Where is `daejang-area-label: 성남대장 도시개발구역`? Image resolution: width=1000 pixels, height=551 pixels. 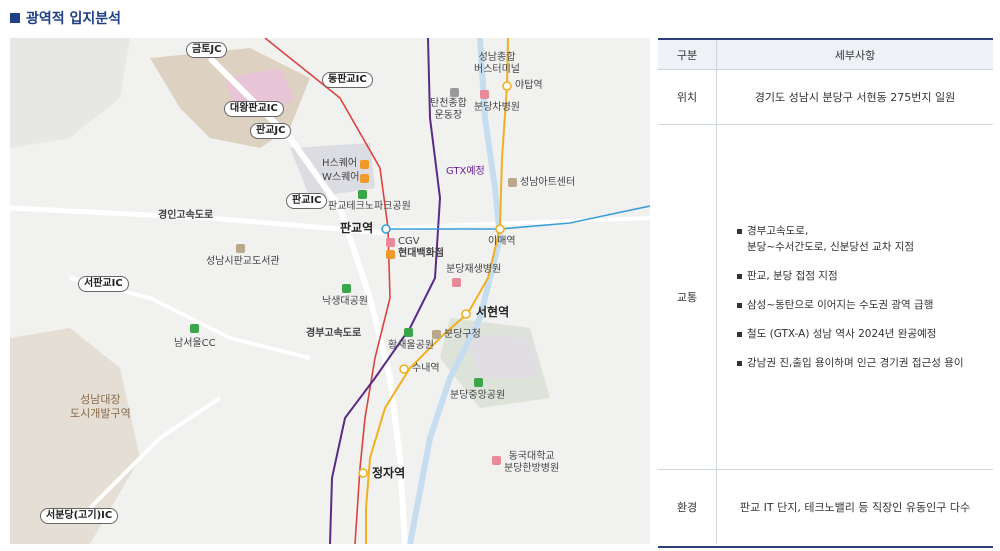
daejang-area-label: 성남대장 도시개발구역 is located at coordinates (100, 406).